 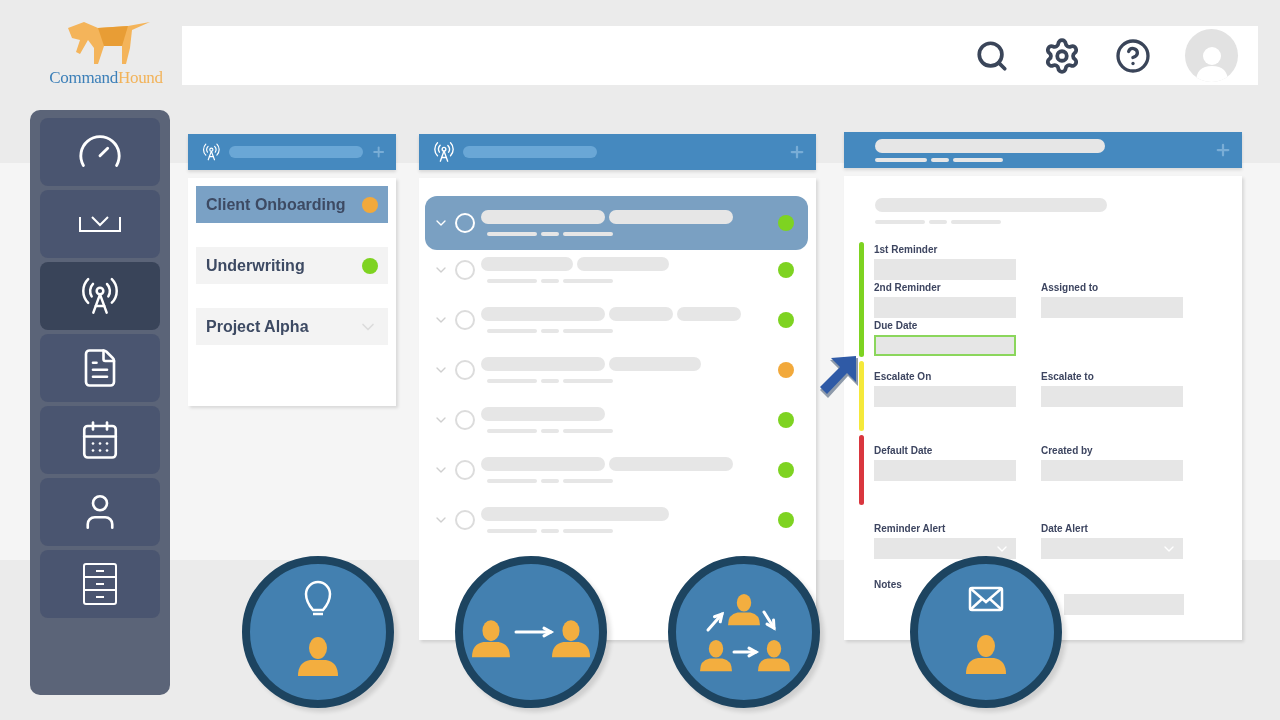 I want to click on project-name: Project Alpha, so click(x=257, y=326).